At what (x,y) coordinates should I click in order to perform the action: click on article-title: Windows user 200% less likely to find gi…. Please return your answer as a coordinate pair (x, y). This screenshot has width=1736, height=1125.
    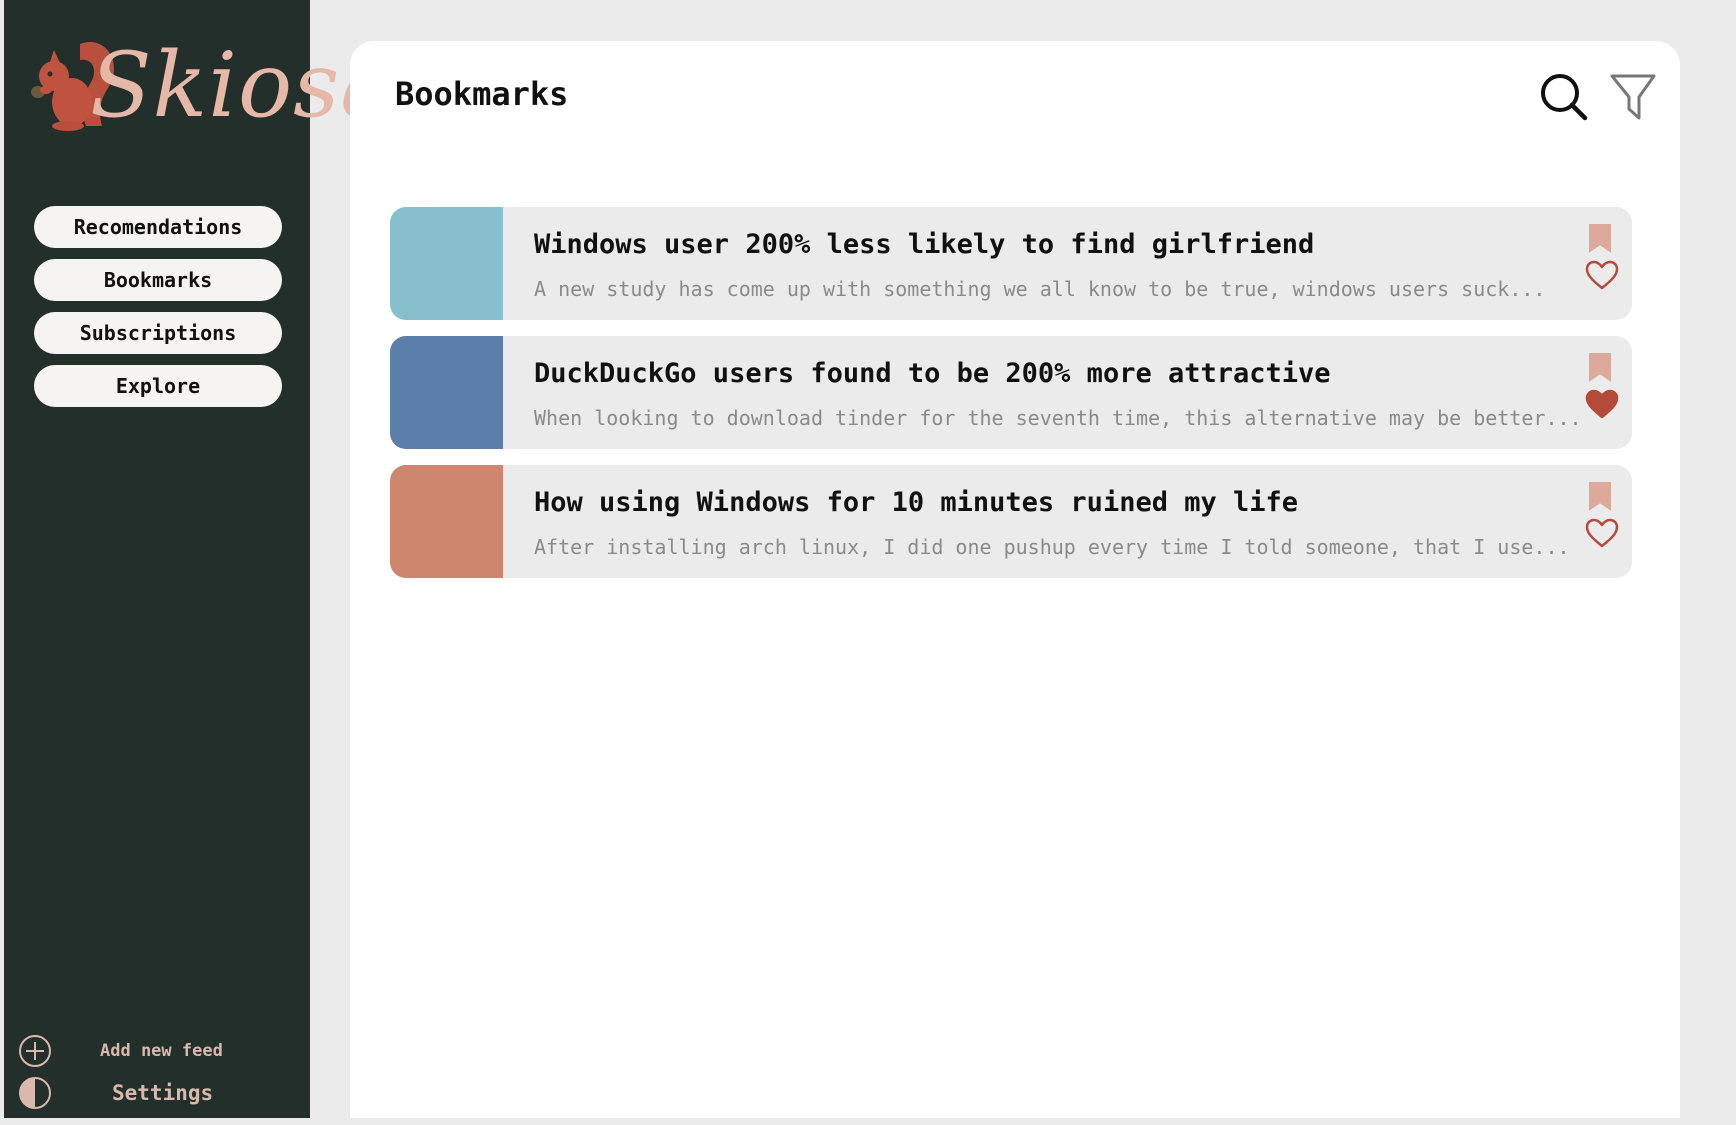
    Looking at the image, I should click on (924, 244).